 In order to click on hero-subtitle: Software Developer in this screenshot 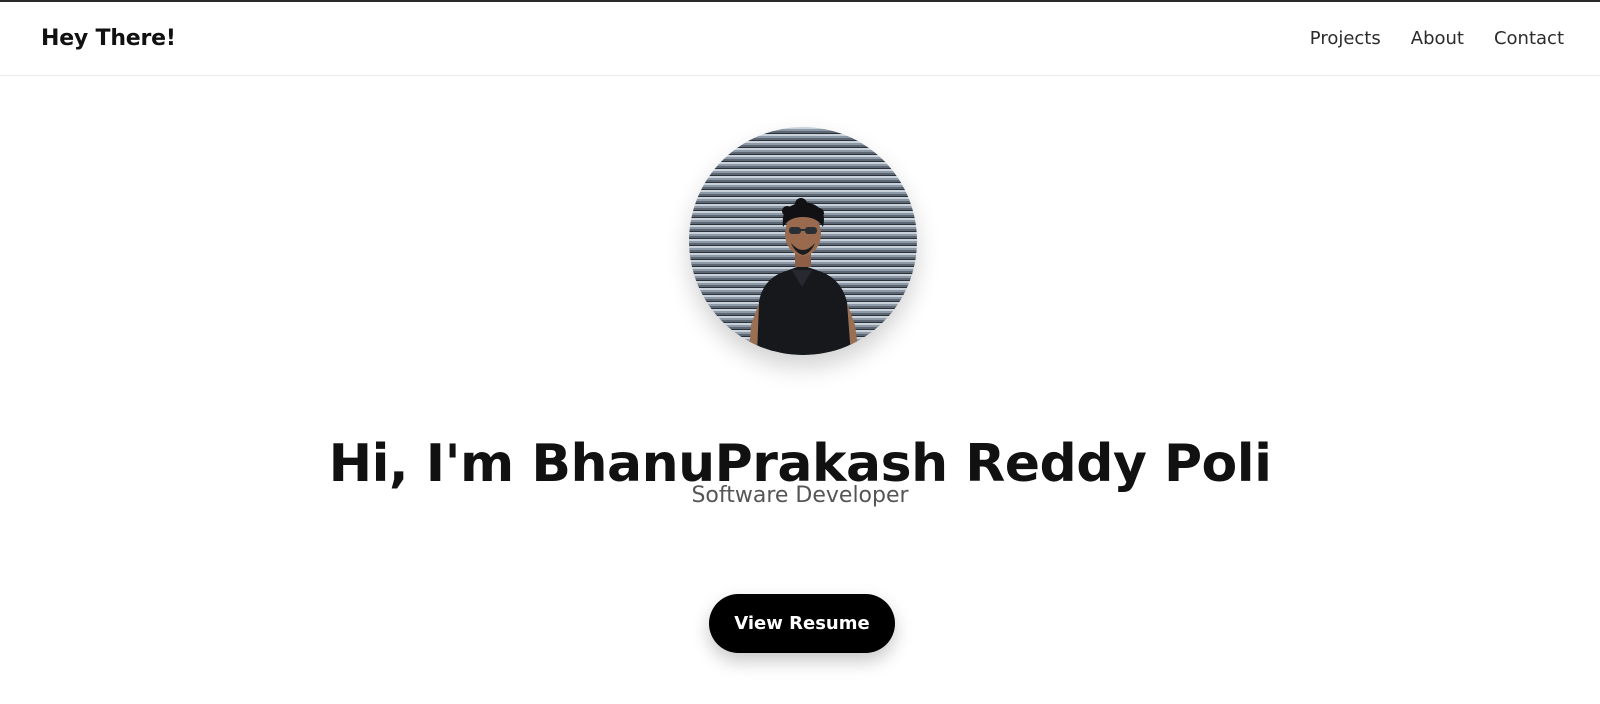, I will do `click(800, 495)`.